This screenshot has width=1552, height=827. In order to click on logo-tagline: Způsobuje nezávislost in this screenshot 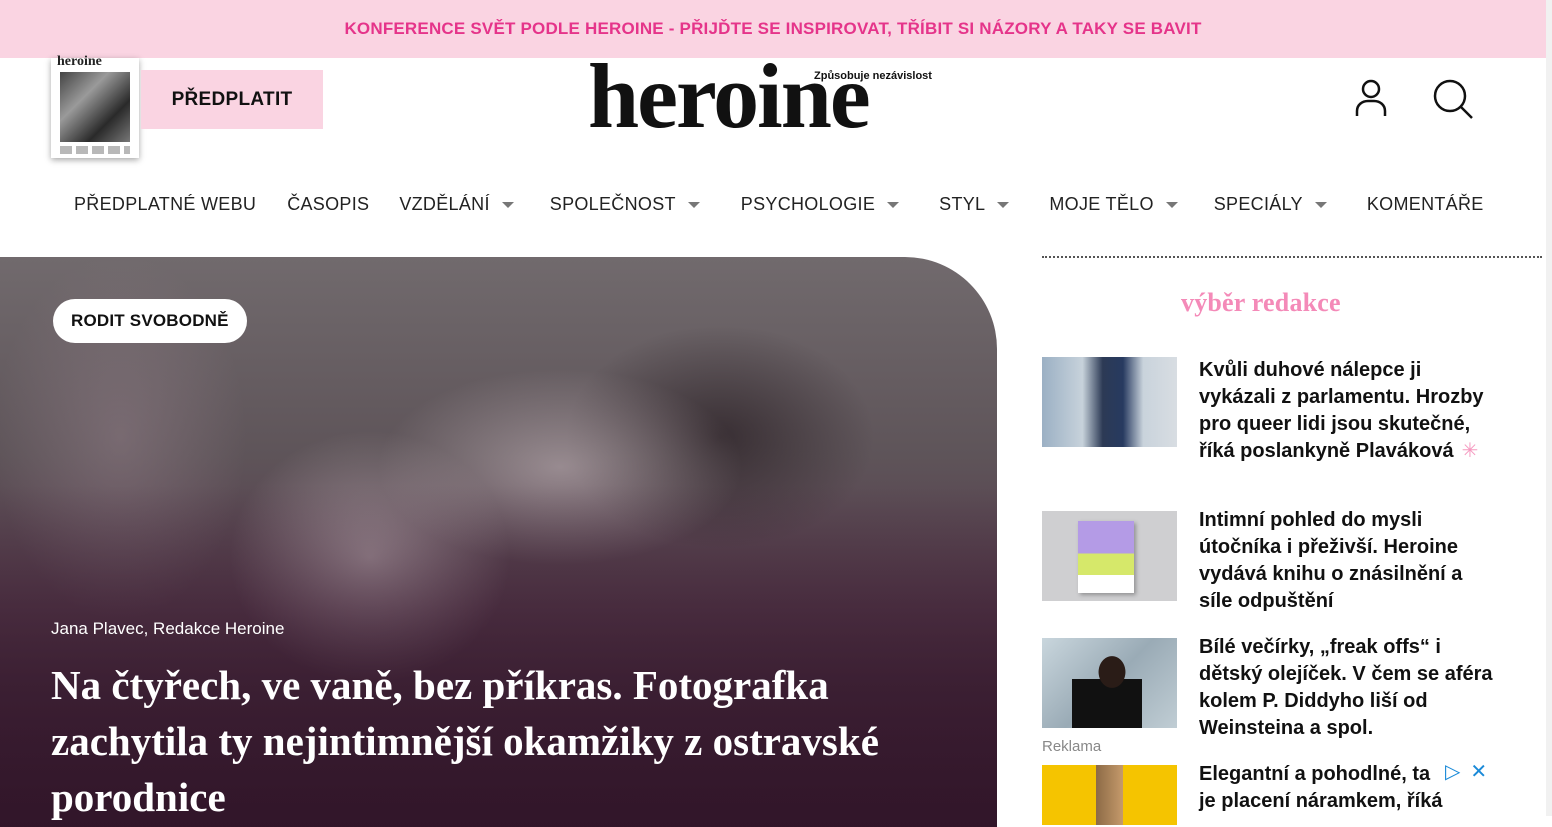, I will do `click(873, 76)`.